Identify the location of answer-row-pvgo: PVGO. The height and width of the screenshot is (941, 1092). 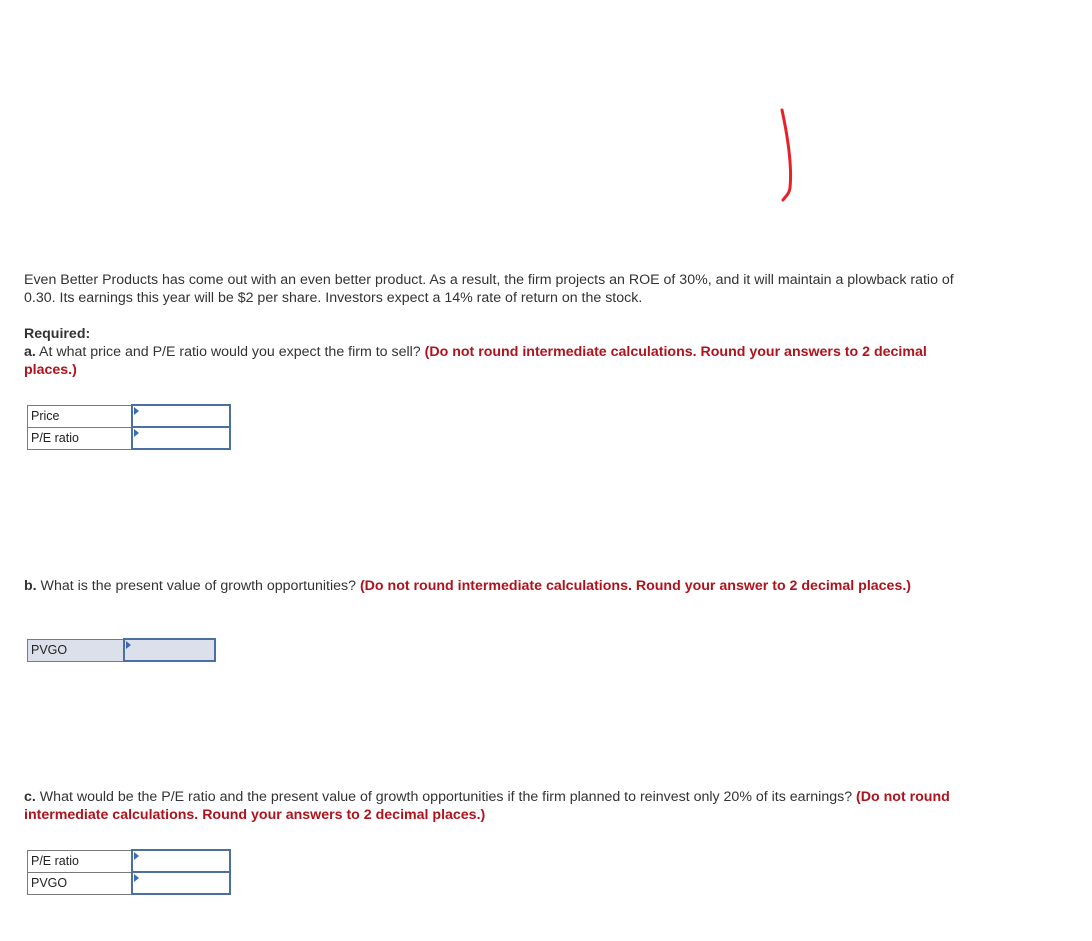
(121, 650).